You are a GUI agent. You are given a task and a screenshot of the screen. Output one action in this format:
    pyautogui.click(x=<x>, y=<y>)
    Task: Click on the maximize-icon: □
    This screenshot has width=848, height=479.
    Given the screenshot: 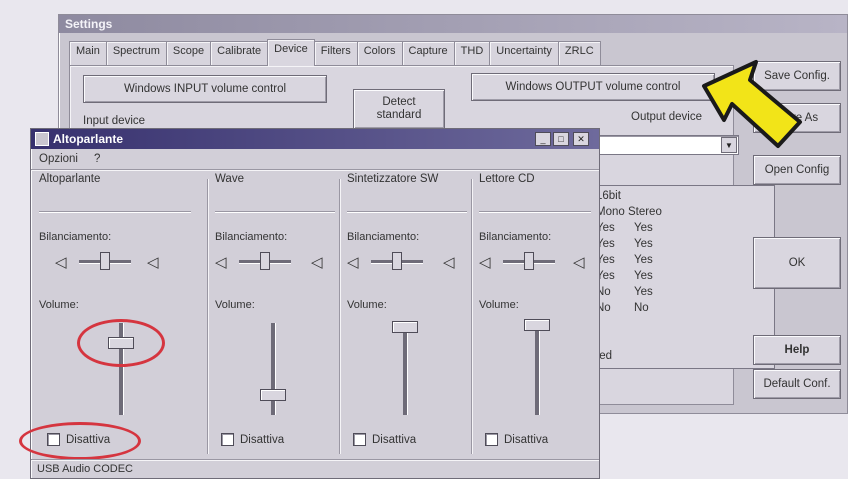 What is the action you would take?
    pyautogui.click(x=561, y=139)
    